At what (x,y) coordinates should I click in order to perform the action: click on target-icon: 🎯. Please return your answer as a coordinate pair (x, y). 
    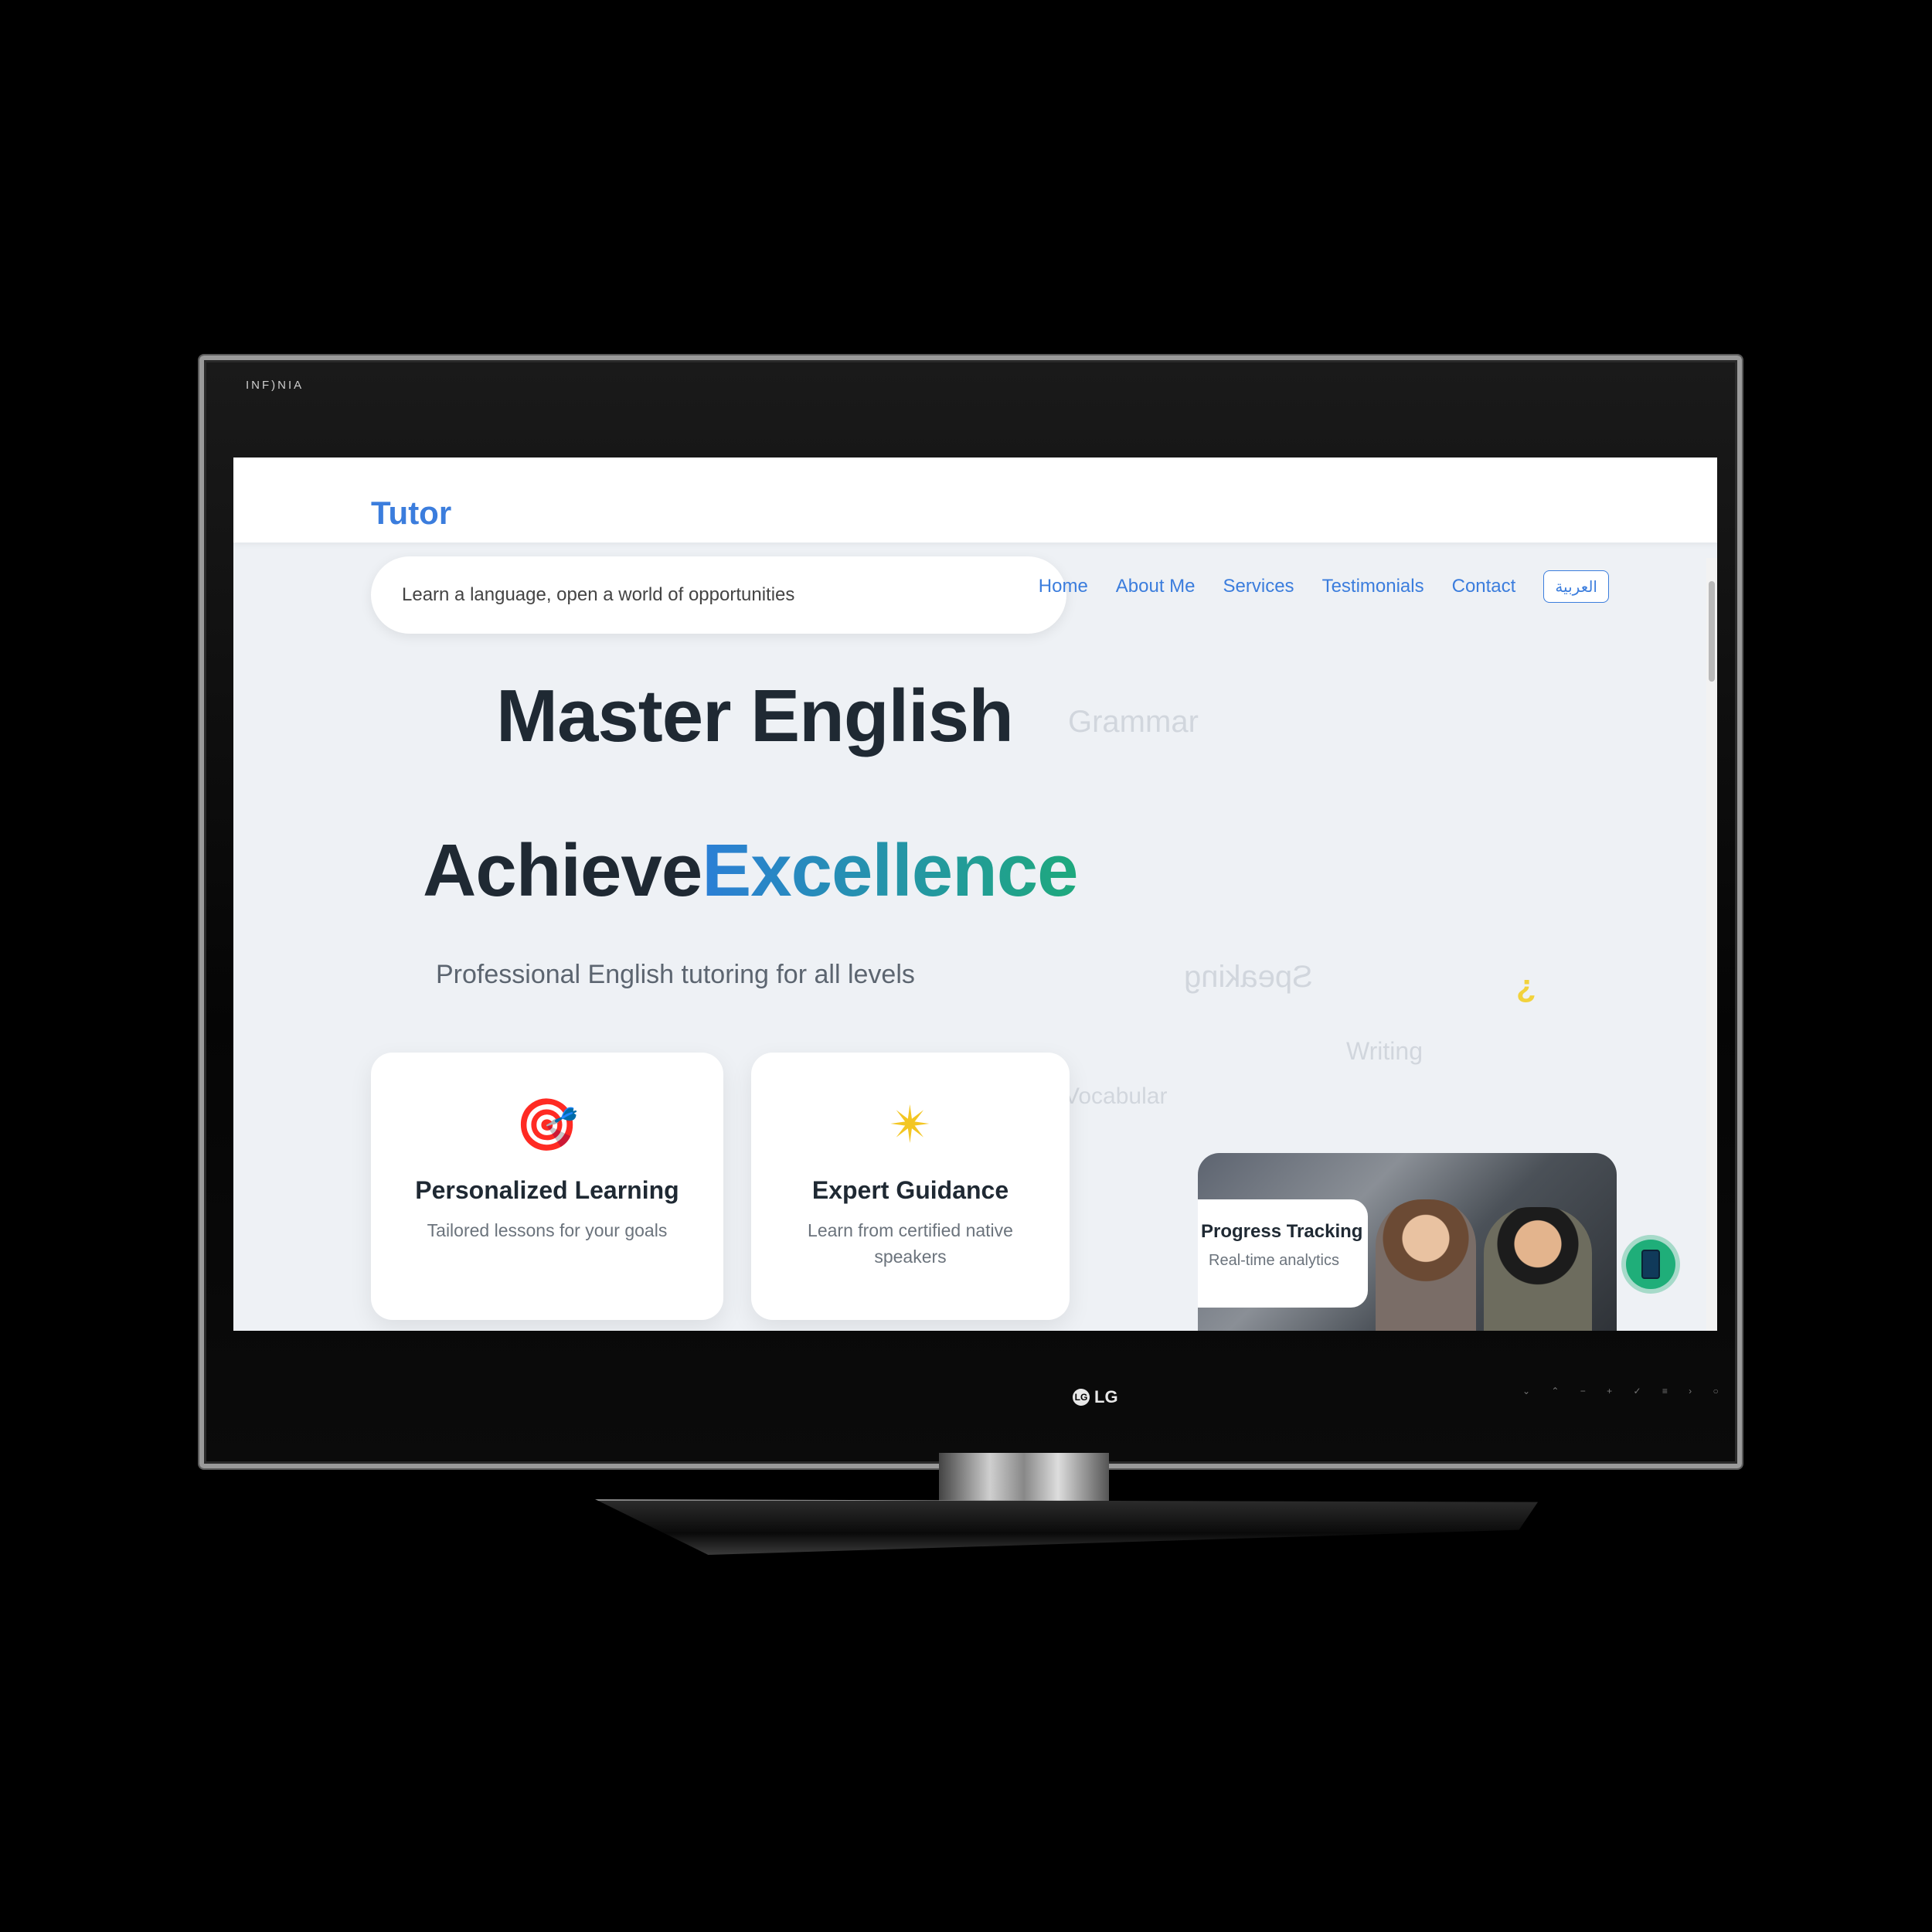
    Looking at the image, I should click on (547, 1125).